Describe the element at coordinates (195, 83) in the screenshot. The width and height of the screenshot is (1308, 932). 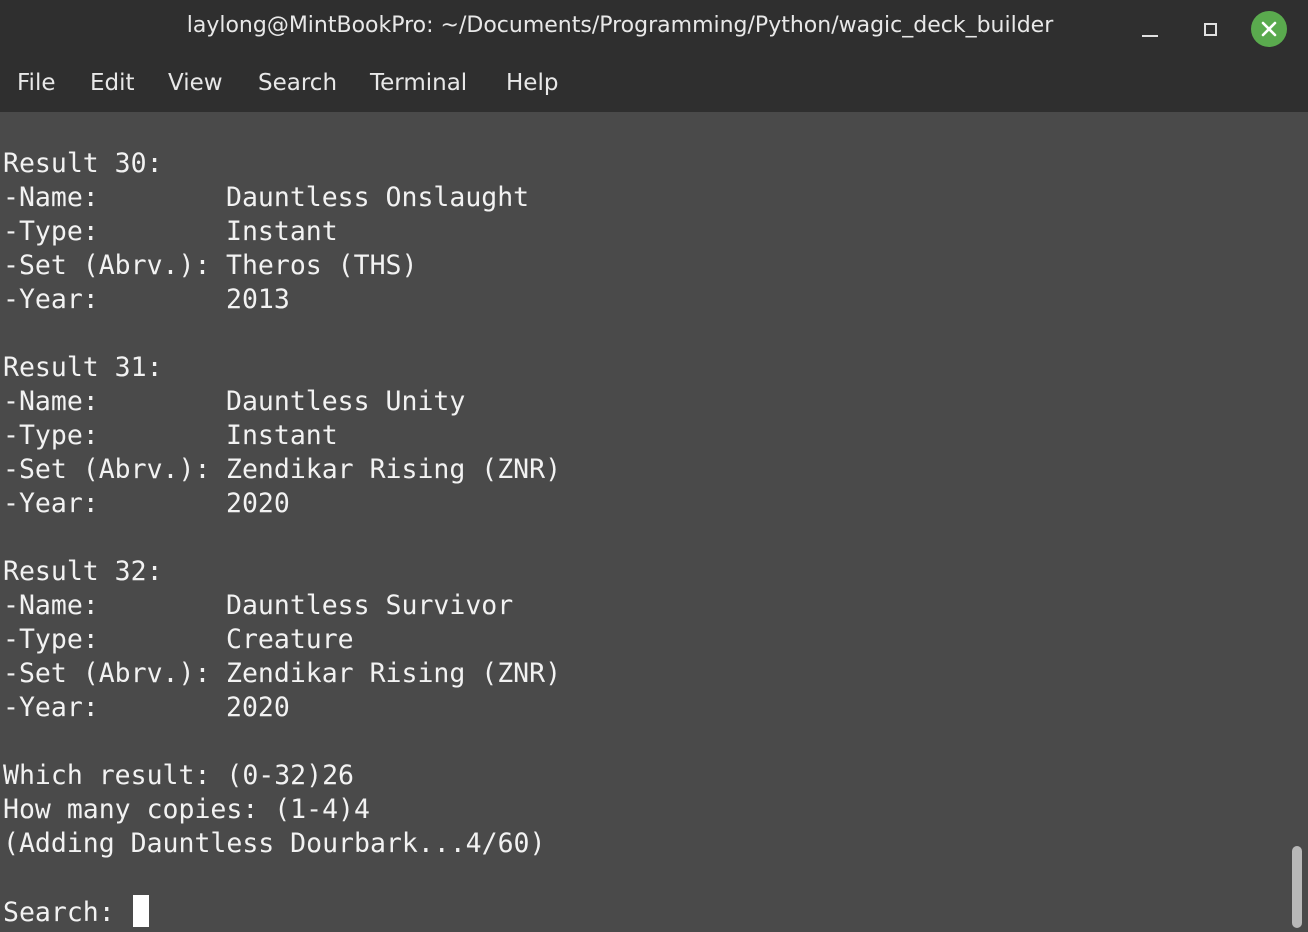
I see `menu-view: View` at that location.